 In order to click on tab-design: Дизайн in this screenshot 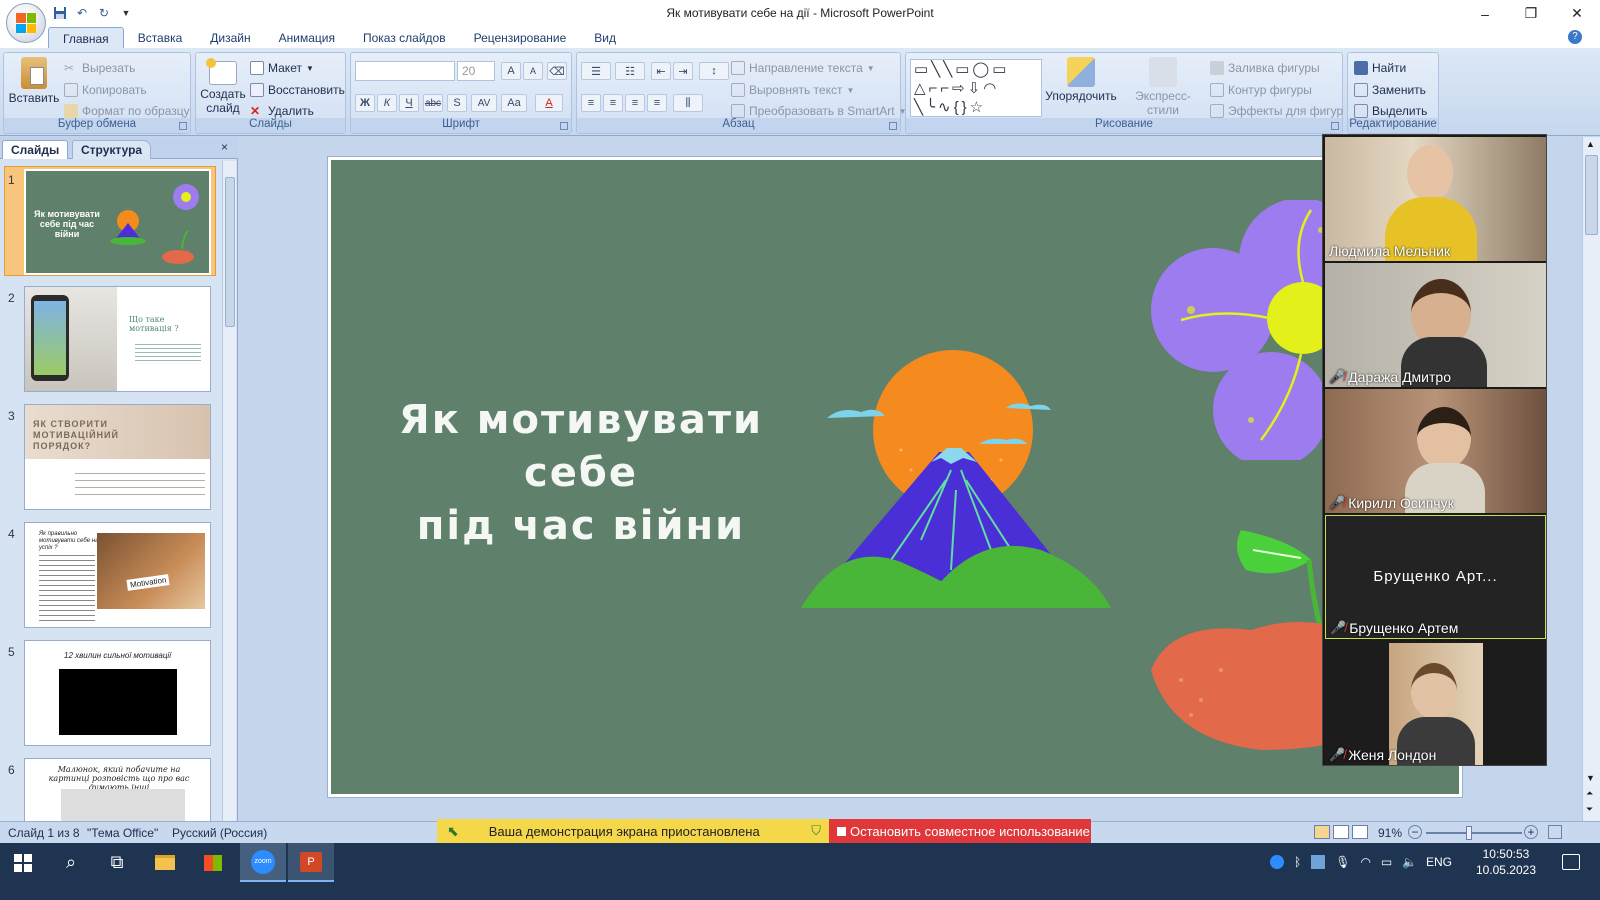, I will do `click(230, 37)`.